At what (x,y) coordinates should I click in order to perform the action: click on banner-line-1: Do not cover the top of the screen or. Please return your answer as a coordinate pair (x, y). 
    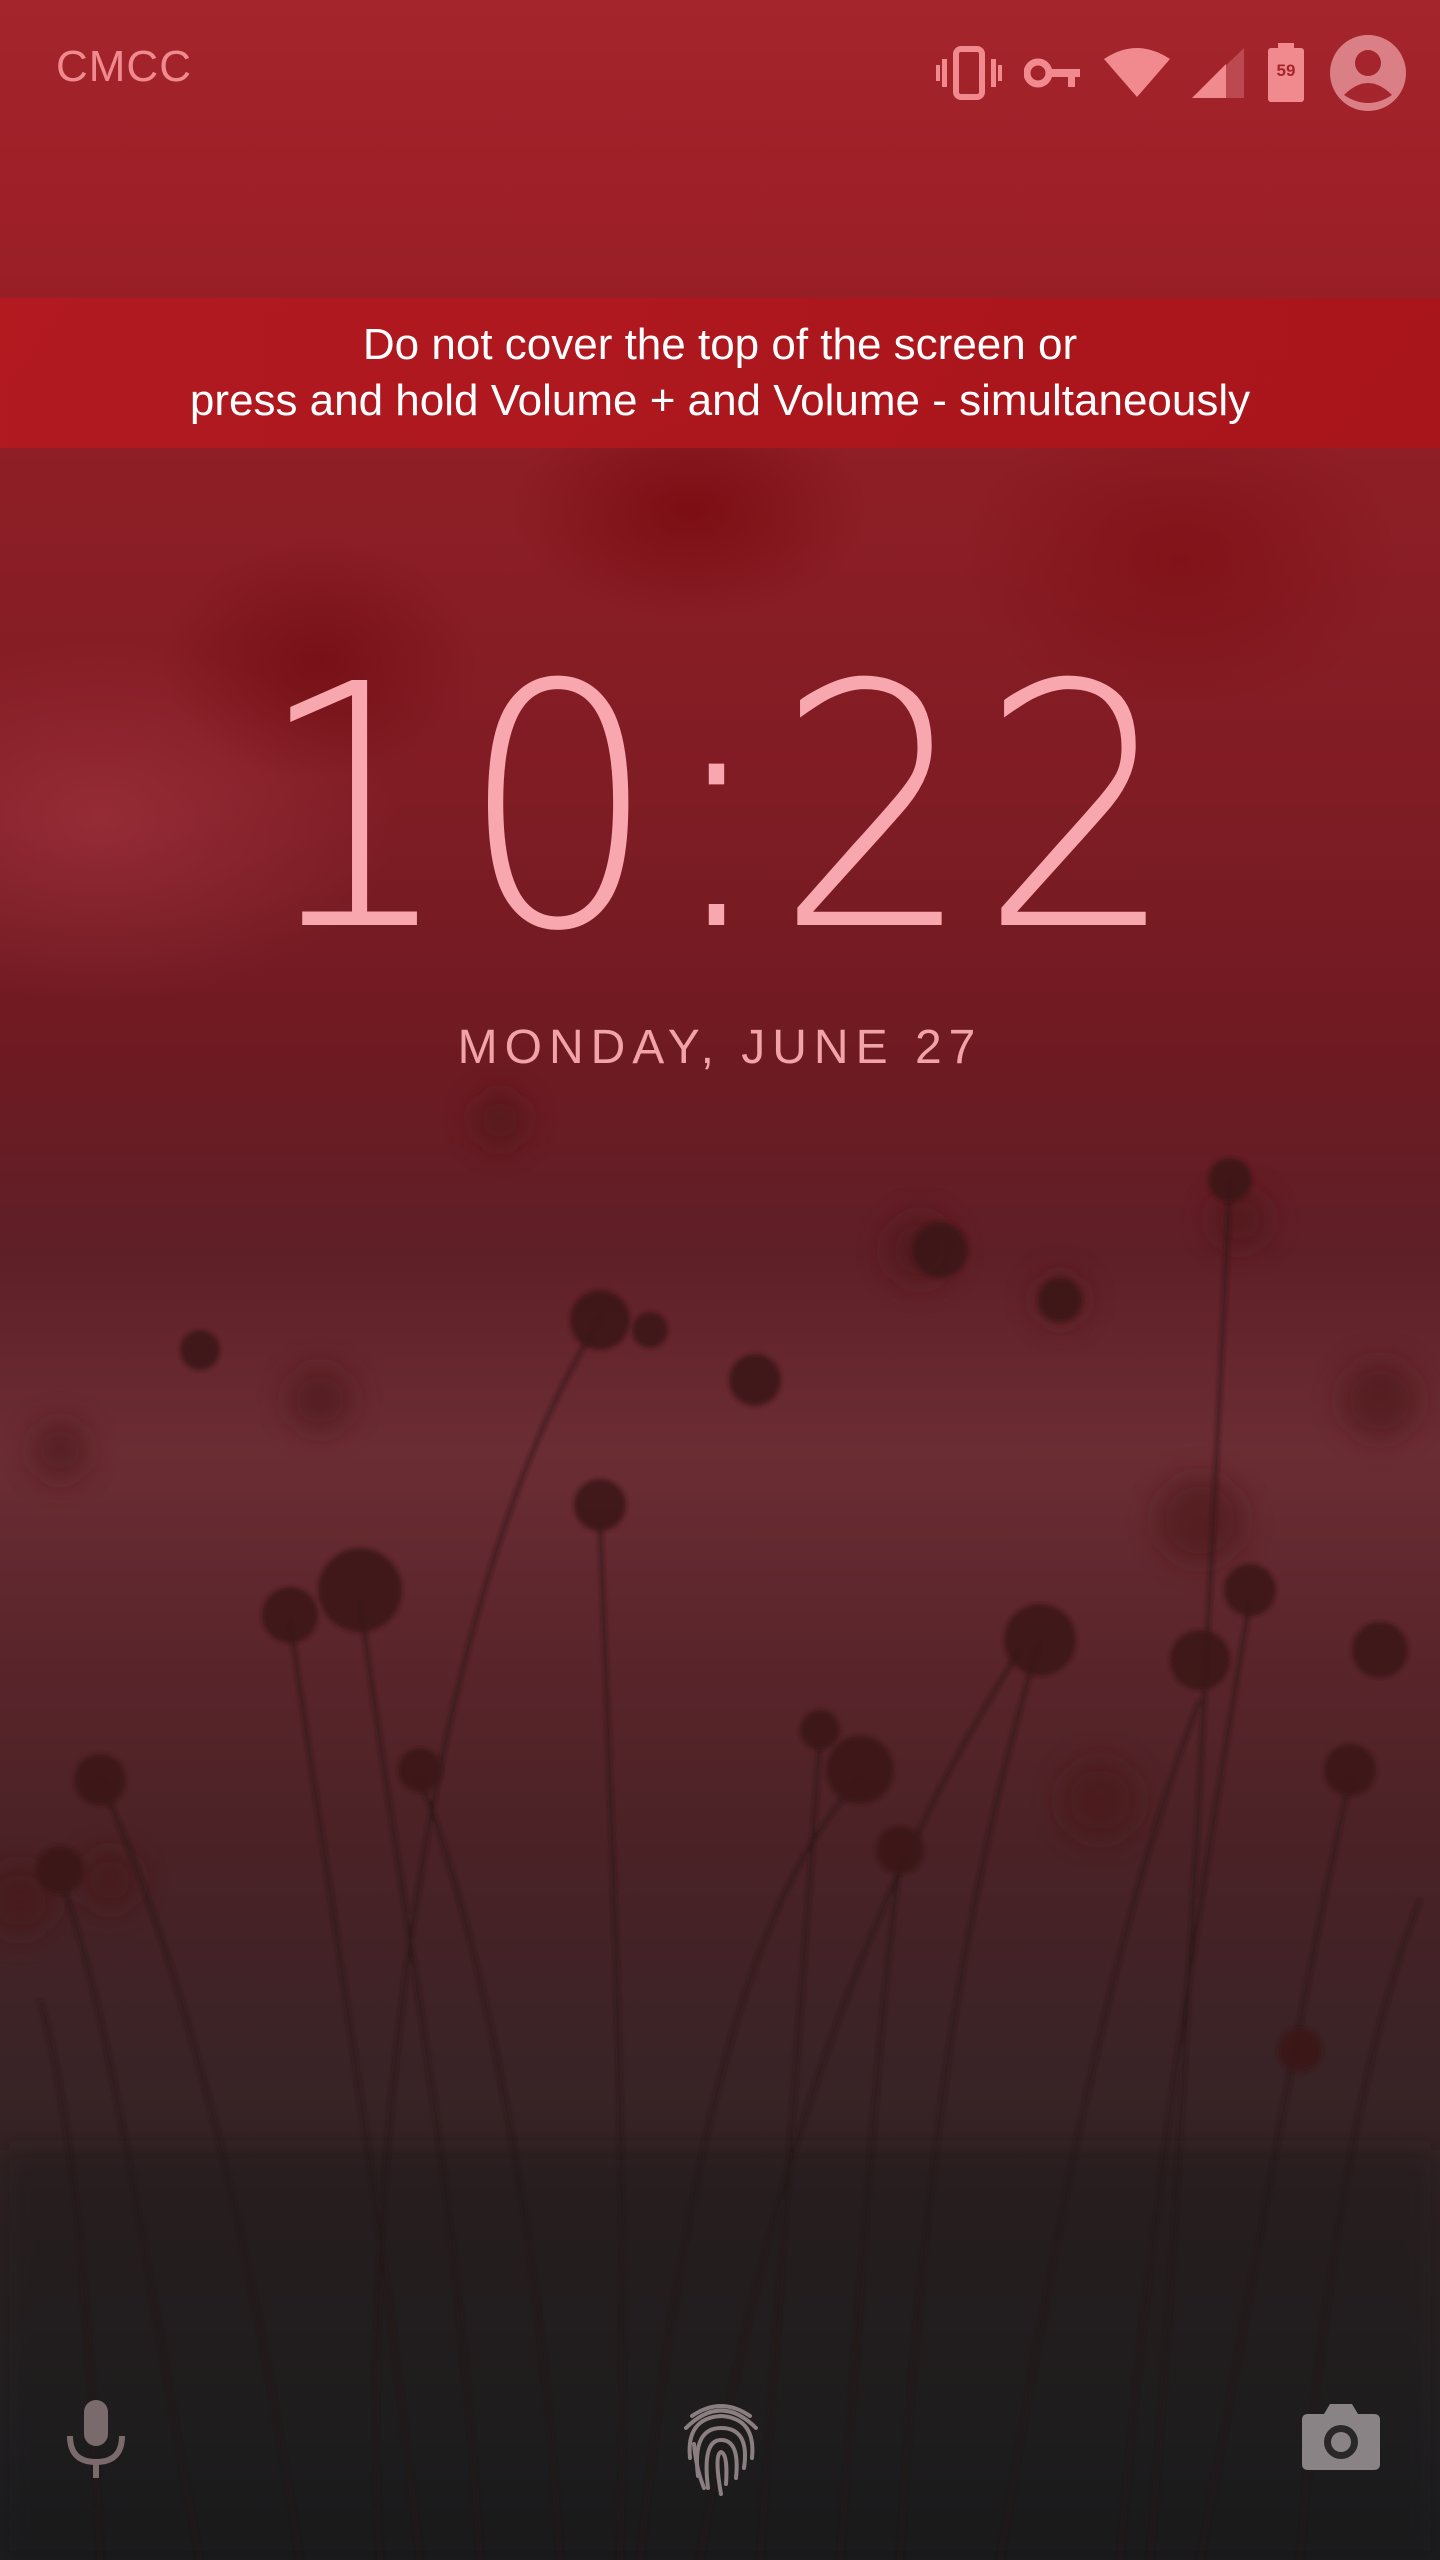
    Looking at the image, I should click on (720, 344).